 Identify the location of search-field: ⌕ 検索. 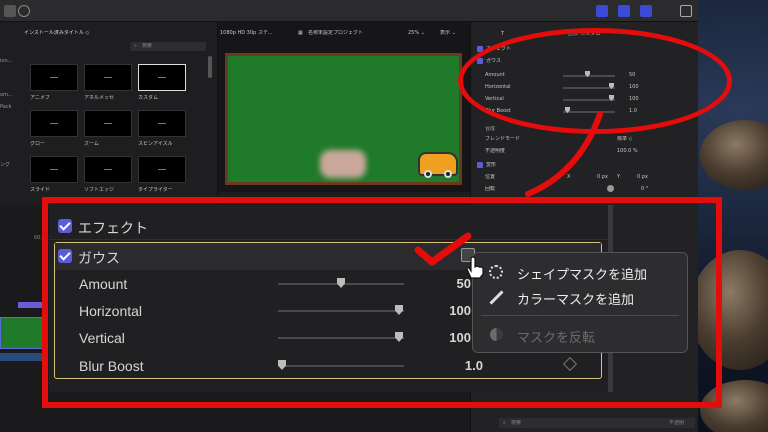
(168, 46).